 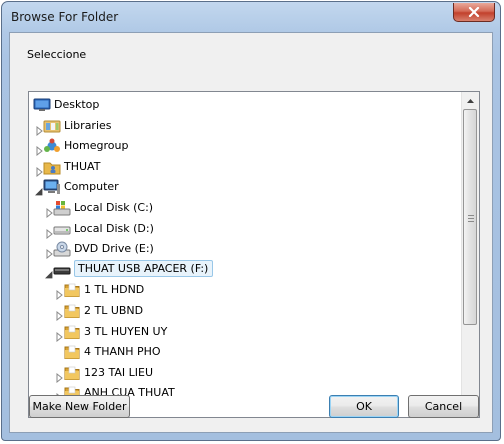 What do you see at coordinates (82, 166) in the screenshot?
I see `tree-item-label: THUAT` at bounding box center [82, 166].